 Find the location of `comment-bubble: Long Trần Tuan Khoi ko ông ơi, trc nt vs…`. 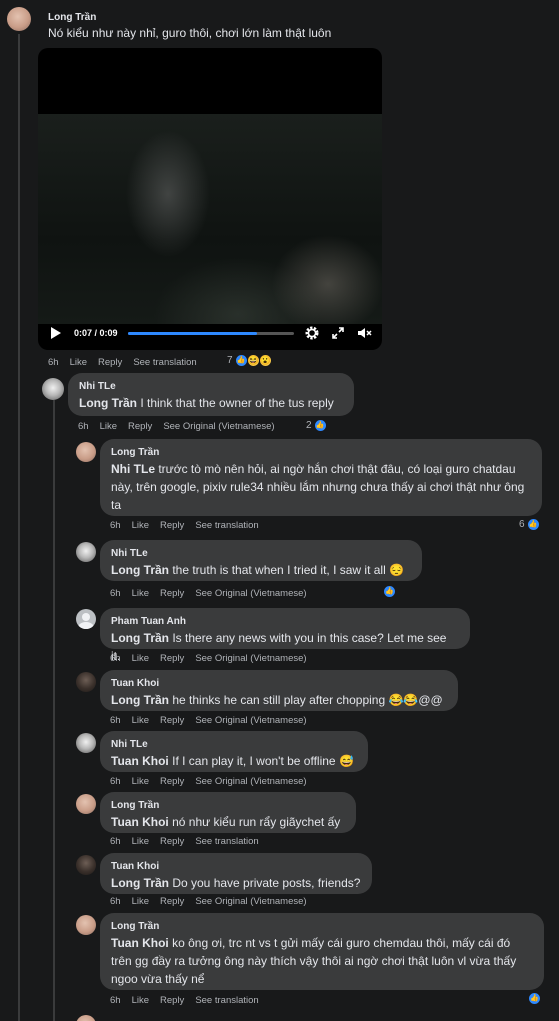

comment-bubble: Long Trần Tuan Khoi ko ông ơi, trc nt vs… is located at coordinates (322, 951).